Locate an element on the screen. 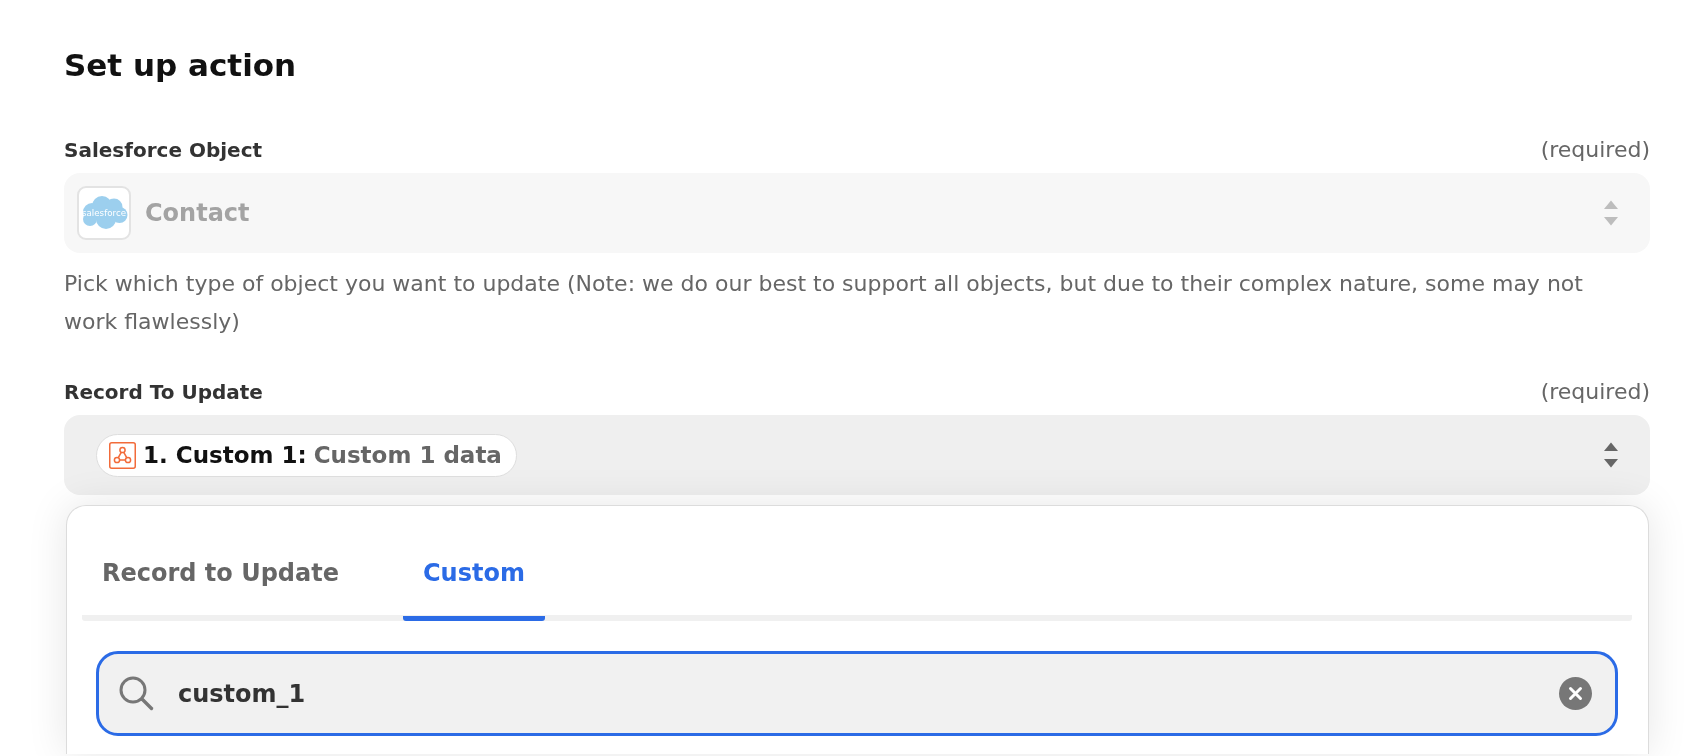  token-step-label: 1. Custom 1: is located at coordinates (225, 455).